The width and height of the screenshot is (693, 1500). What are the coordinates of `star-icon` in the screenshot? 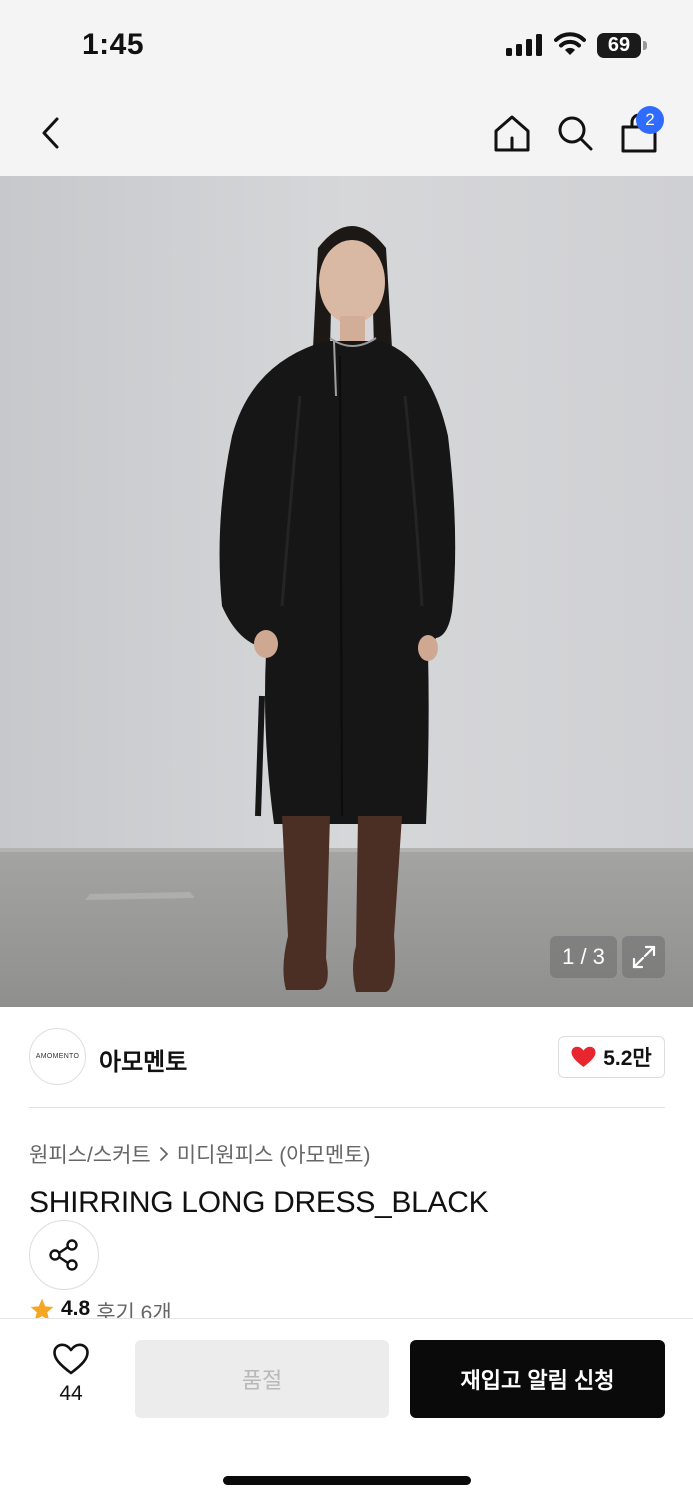 It's located at (42, 1308).